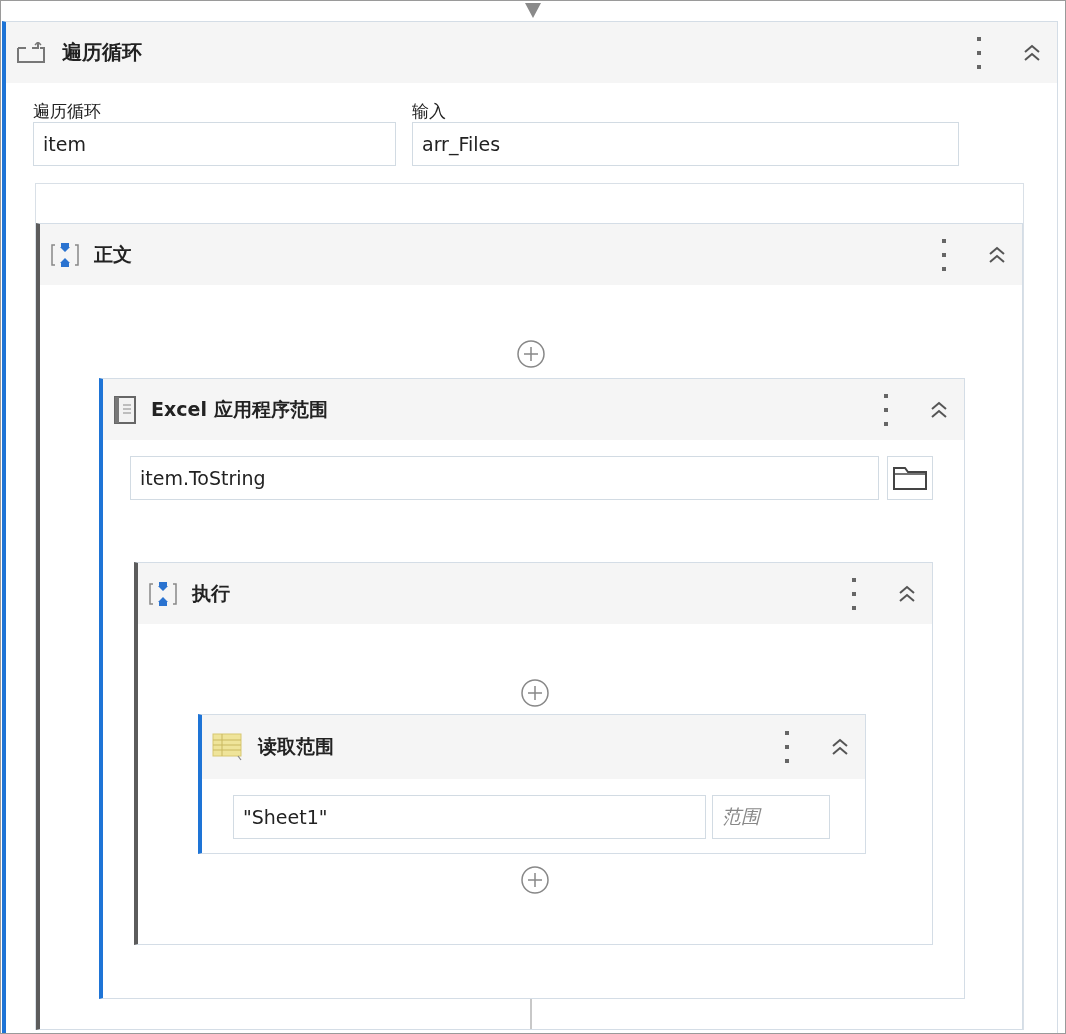  Describe the element at coordinates (214, 144) in the screenshot. I see `input-field: item` at that location.